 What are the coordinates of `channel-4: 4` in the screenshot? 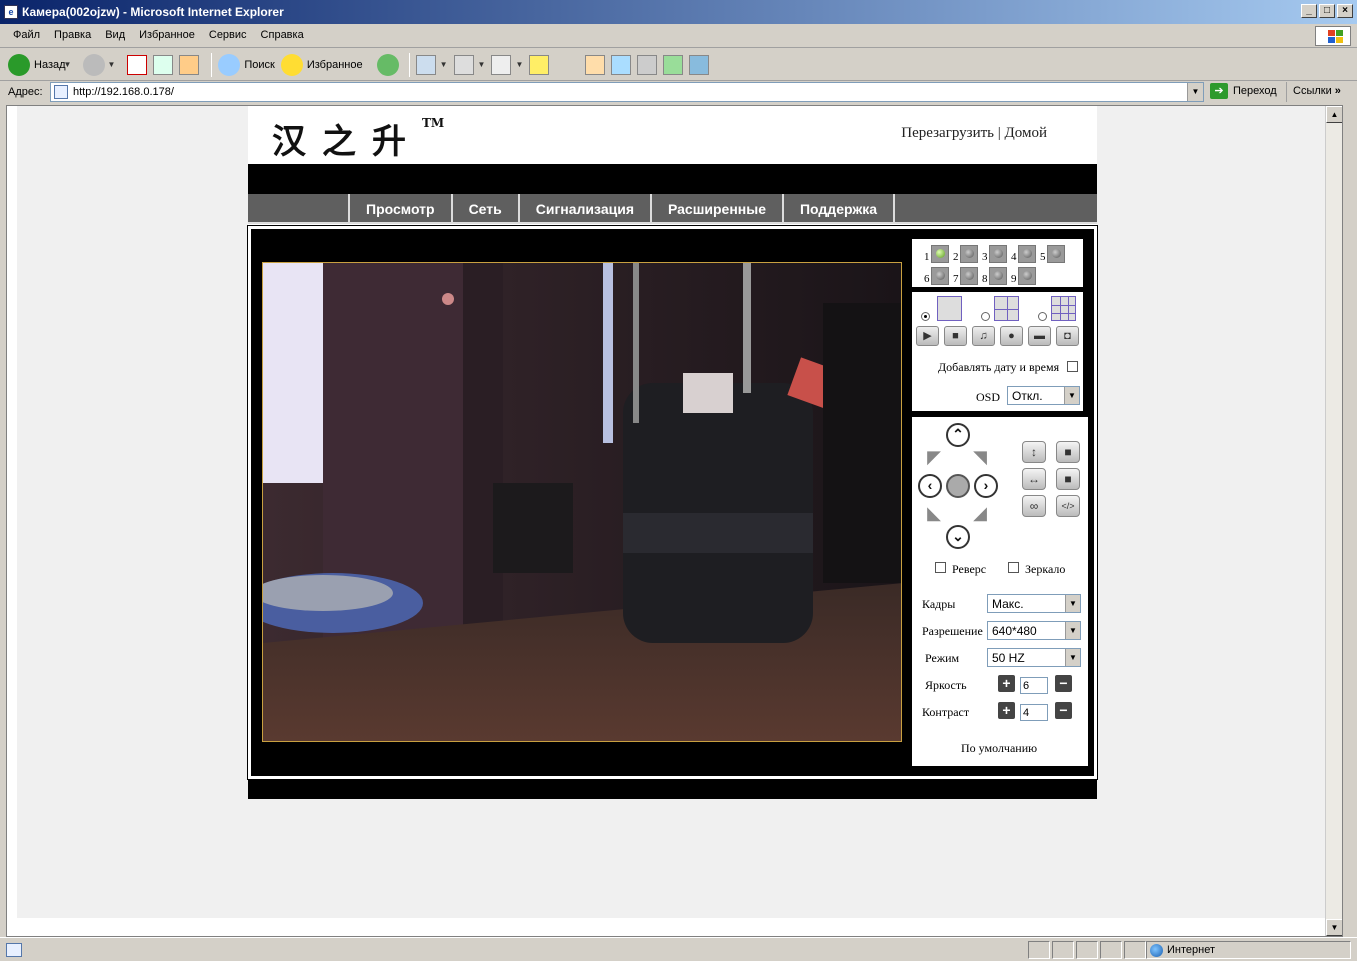 It's located at (1023, 254).